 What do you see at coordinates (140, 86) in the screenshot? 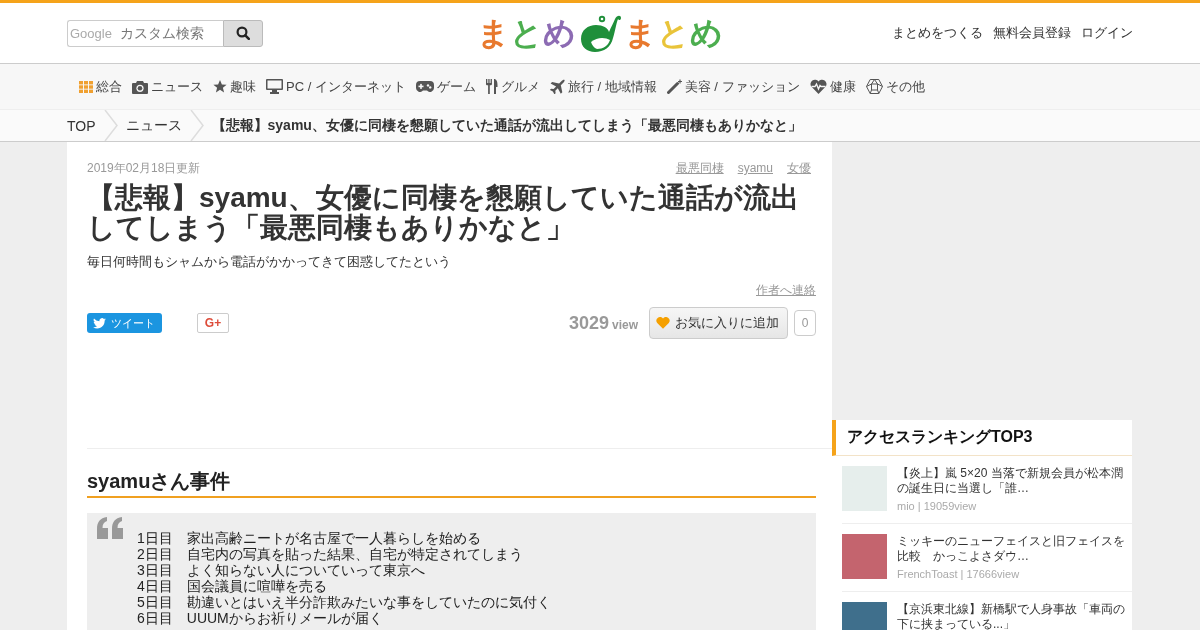
I see `camera-icon` at bounding box center [140, 86].